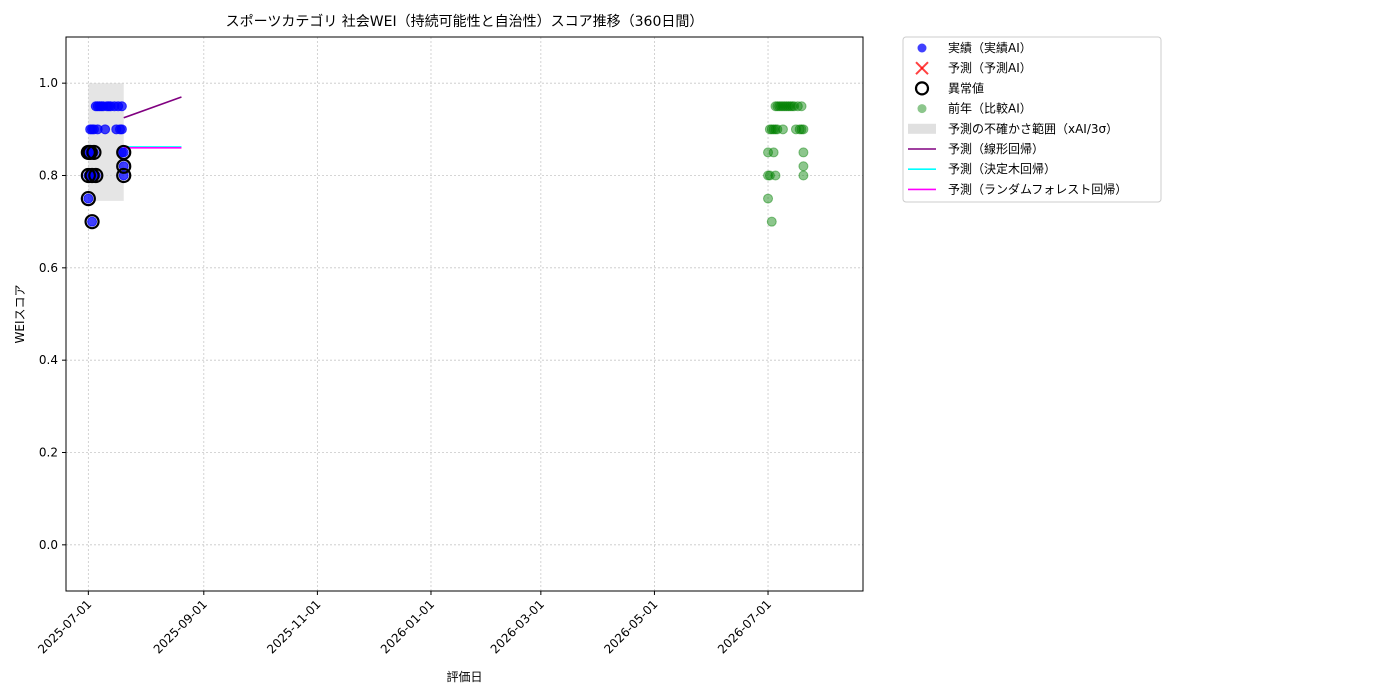 This screenshot has width=1400, height=700. I want to click on regression-lines, so click(152, 122).